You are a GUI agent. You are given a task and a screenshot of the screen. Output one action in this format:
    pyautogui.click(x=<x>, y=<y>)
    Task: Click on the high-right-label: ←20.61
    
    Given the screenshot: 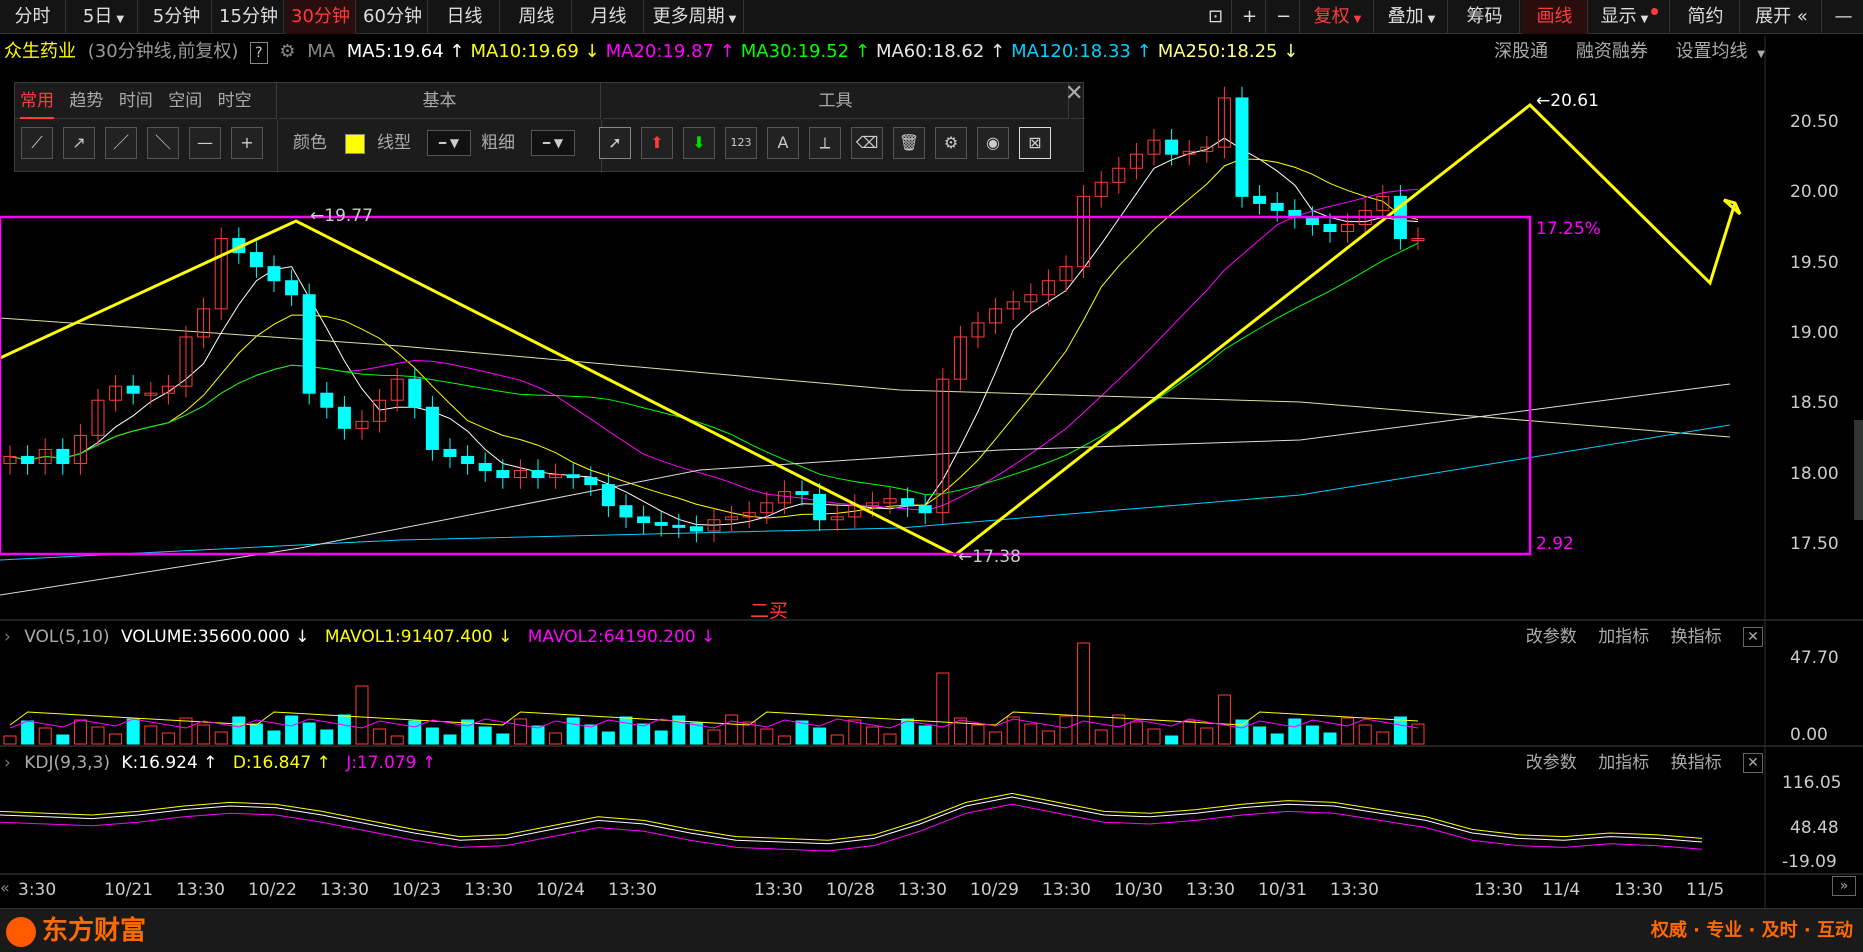 What is the action you would take?
    pyautogui.click(x=1567, y=101)
    